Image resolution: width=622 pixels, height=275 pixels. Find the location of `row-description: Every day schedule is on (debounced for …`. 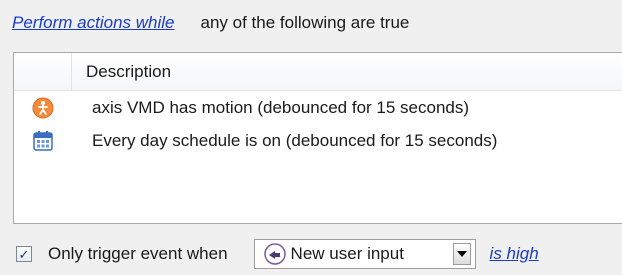

row-description: Every day schedule is on (debounced for … is located at coordinates (295, 140).